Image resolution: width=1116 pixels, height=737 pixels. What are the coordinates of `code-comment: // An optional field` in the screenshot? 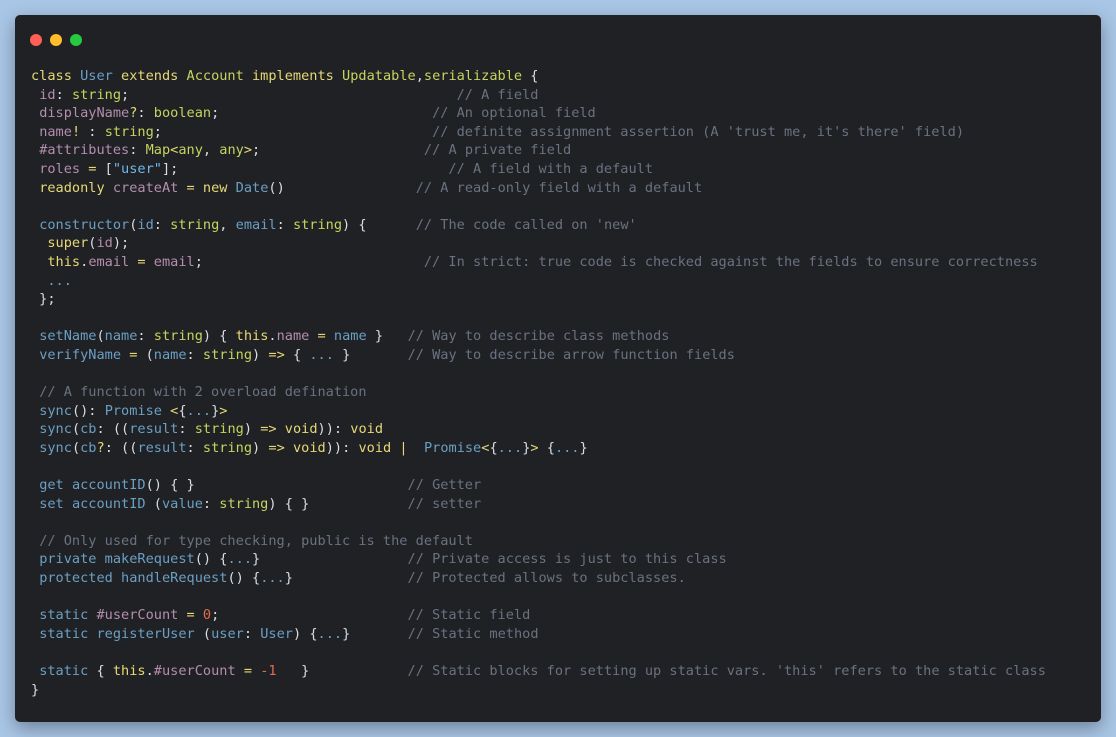 It's located at (514, 113).